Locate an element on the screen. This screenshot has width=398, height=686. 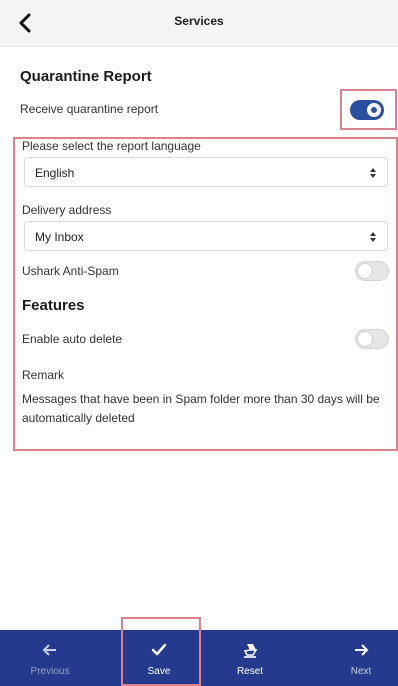
page-title: Services is located at coordinates (199, 21).